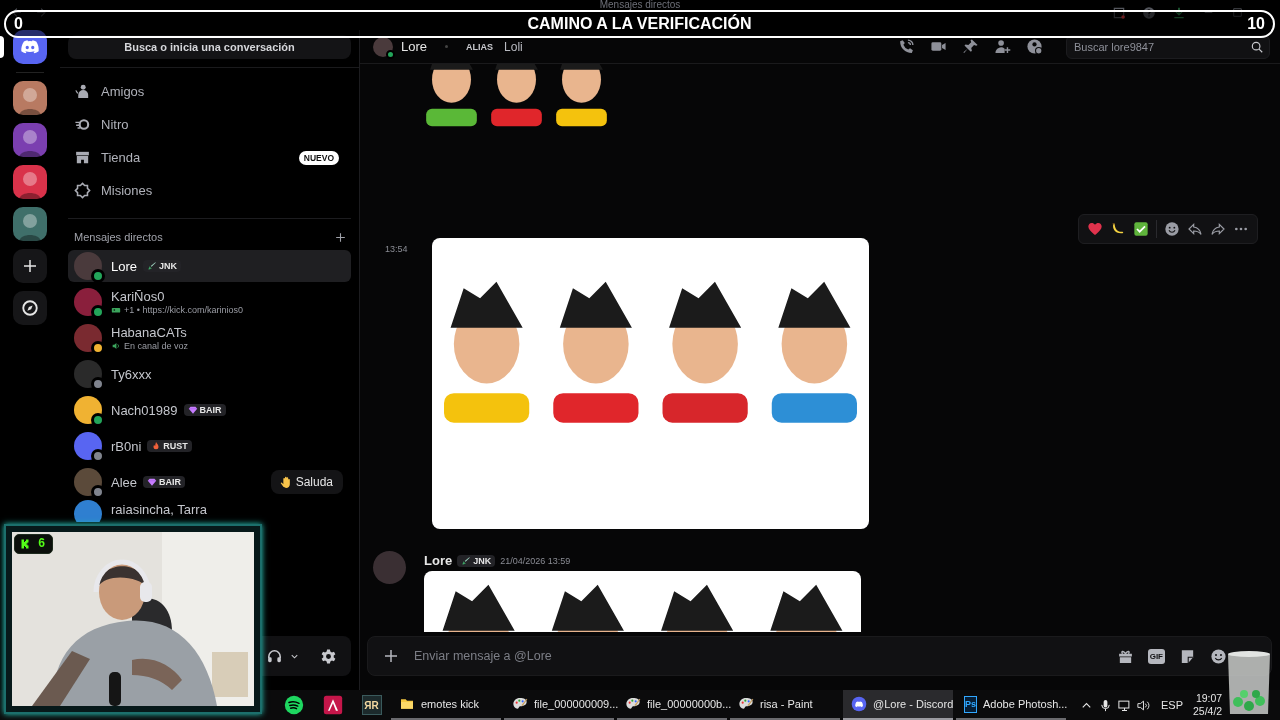 Image resolution: width=1280 pixels, height=720 pixels. Describe the element at coordinates (159, 509) in the screenshot. I see `contact-name: raiasincha, Tarra` at that location.